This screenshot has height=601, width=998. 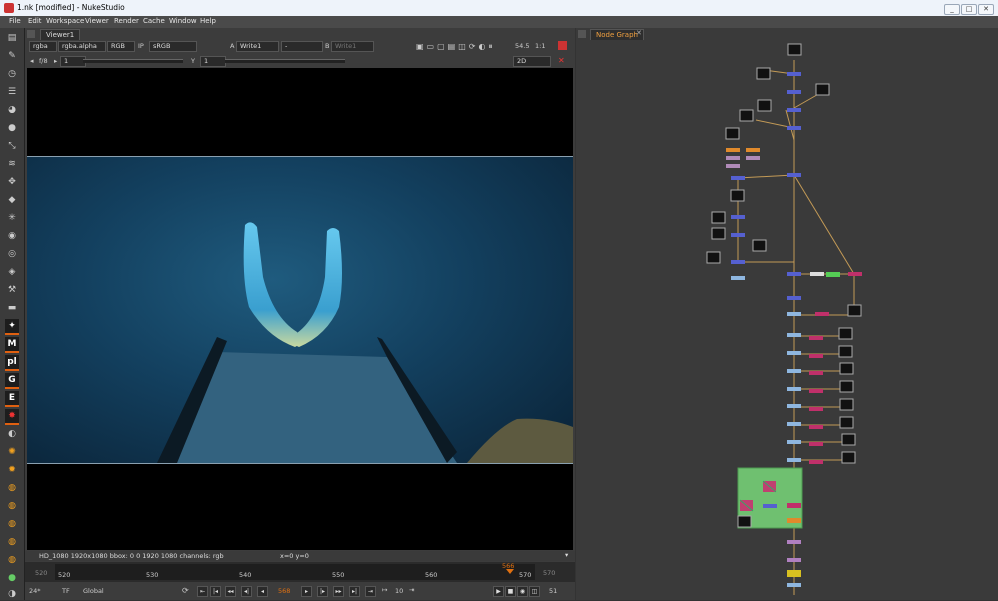 I want to click on zoom-ratio: 1:1, so click(x=540, y=46).